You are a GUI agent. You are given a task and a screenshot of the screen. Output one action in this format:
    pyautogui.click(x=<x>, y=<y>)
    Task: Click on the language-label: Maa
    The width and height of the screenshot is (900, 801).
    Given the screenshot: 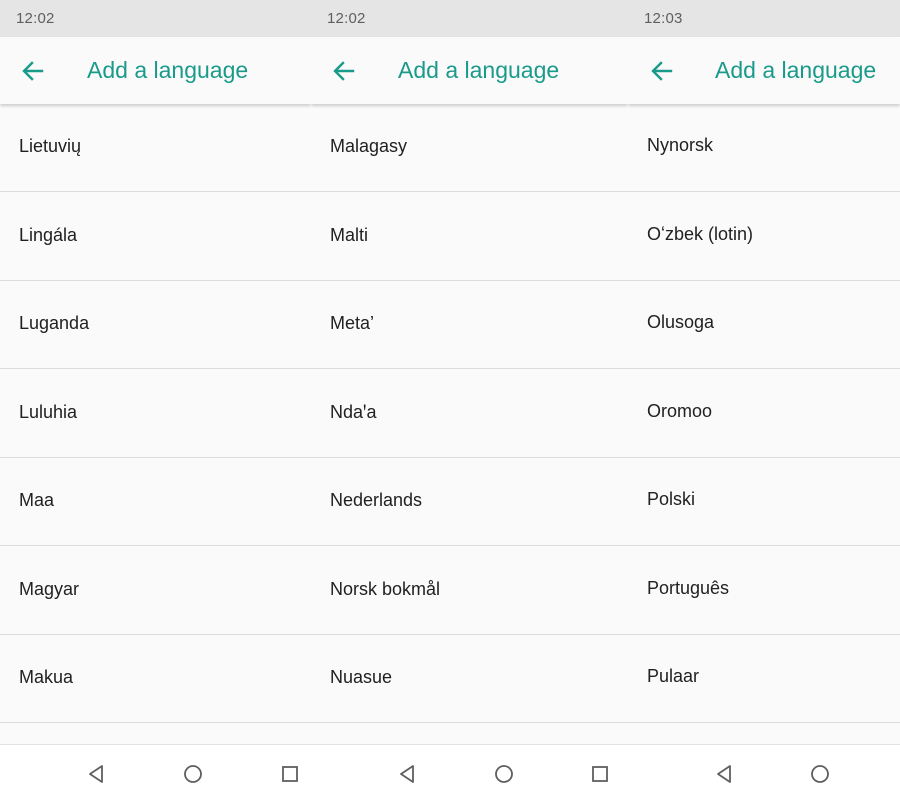 What is the action you would take?
    pyautogui.click(x=37, y=500)
    